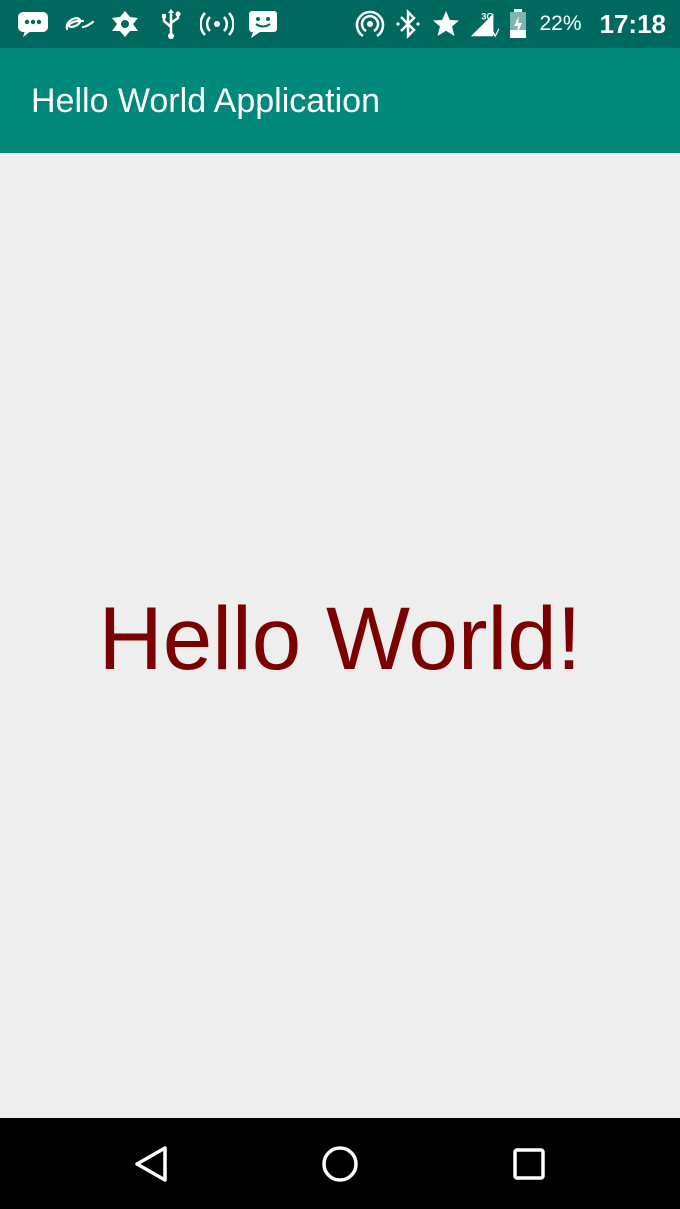 Image resolution: width=680 pixels, height=1209 pixels. I want to click on hello-world-text: Hello World!, so click(340, 638).